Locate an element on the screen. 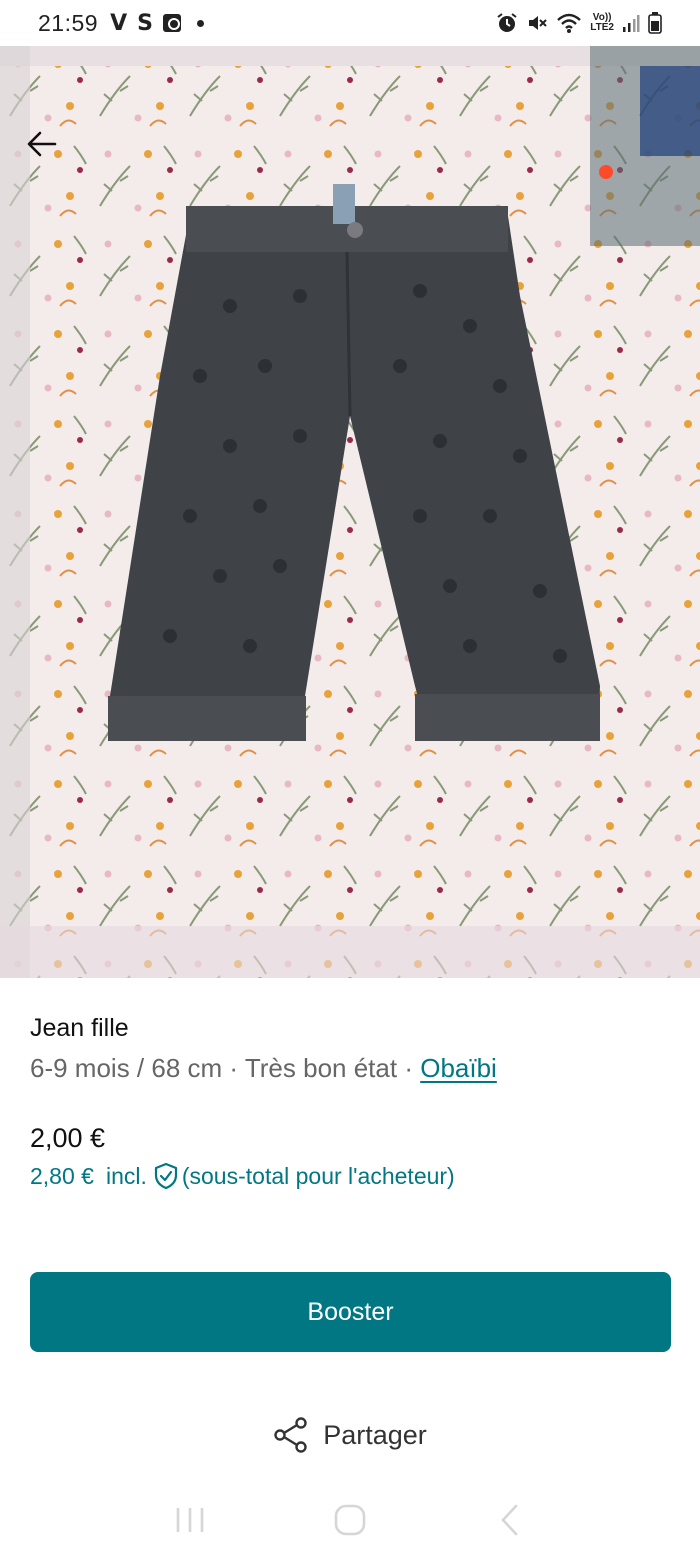 Image resolution: width=700 pixels, height=1560 pixels. item-title: Jean fille is located at coordinates (79, 1028).